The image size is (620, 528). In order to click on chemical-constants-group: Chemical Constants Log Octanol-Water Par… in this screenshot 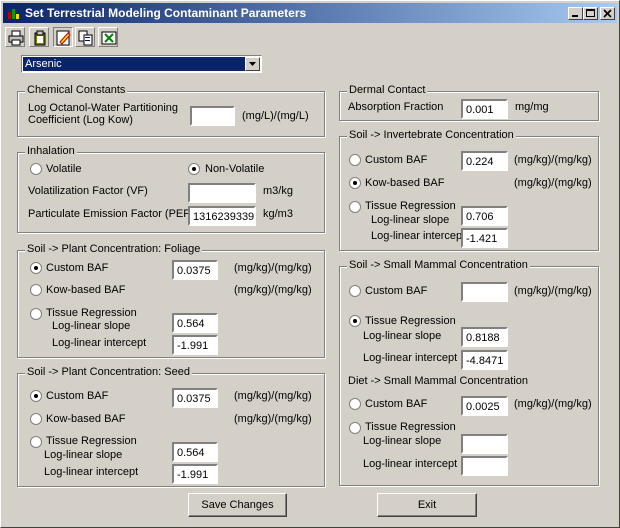, I will do `click(171, 110)`.